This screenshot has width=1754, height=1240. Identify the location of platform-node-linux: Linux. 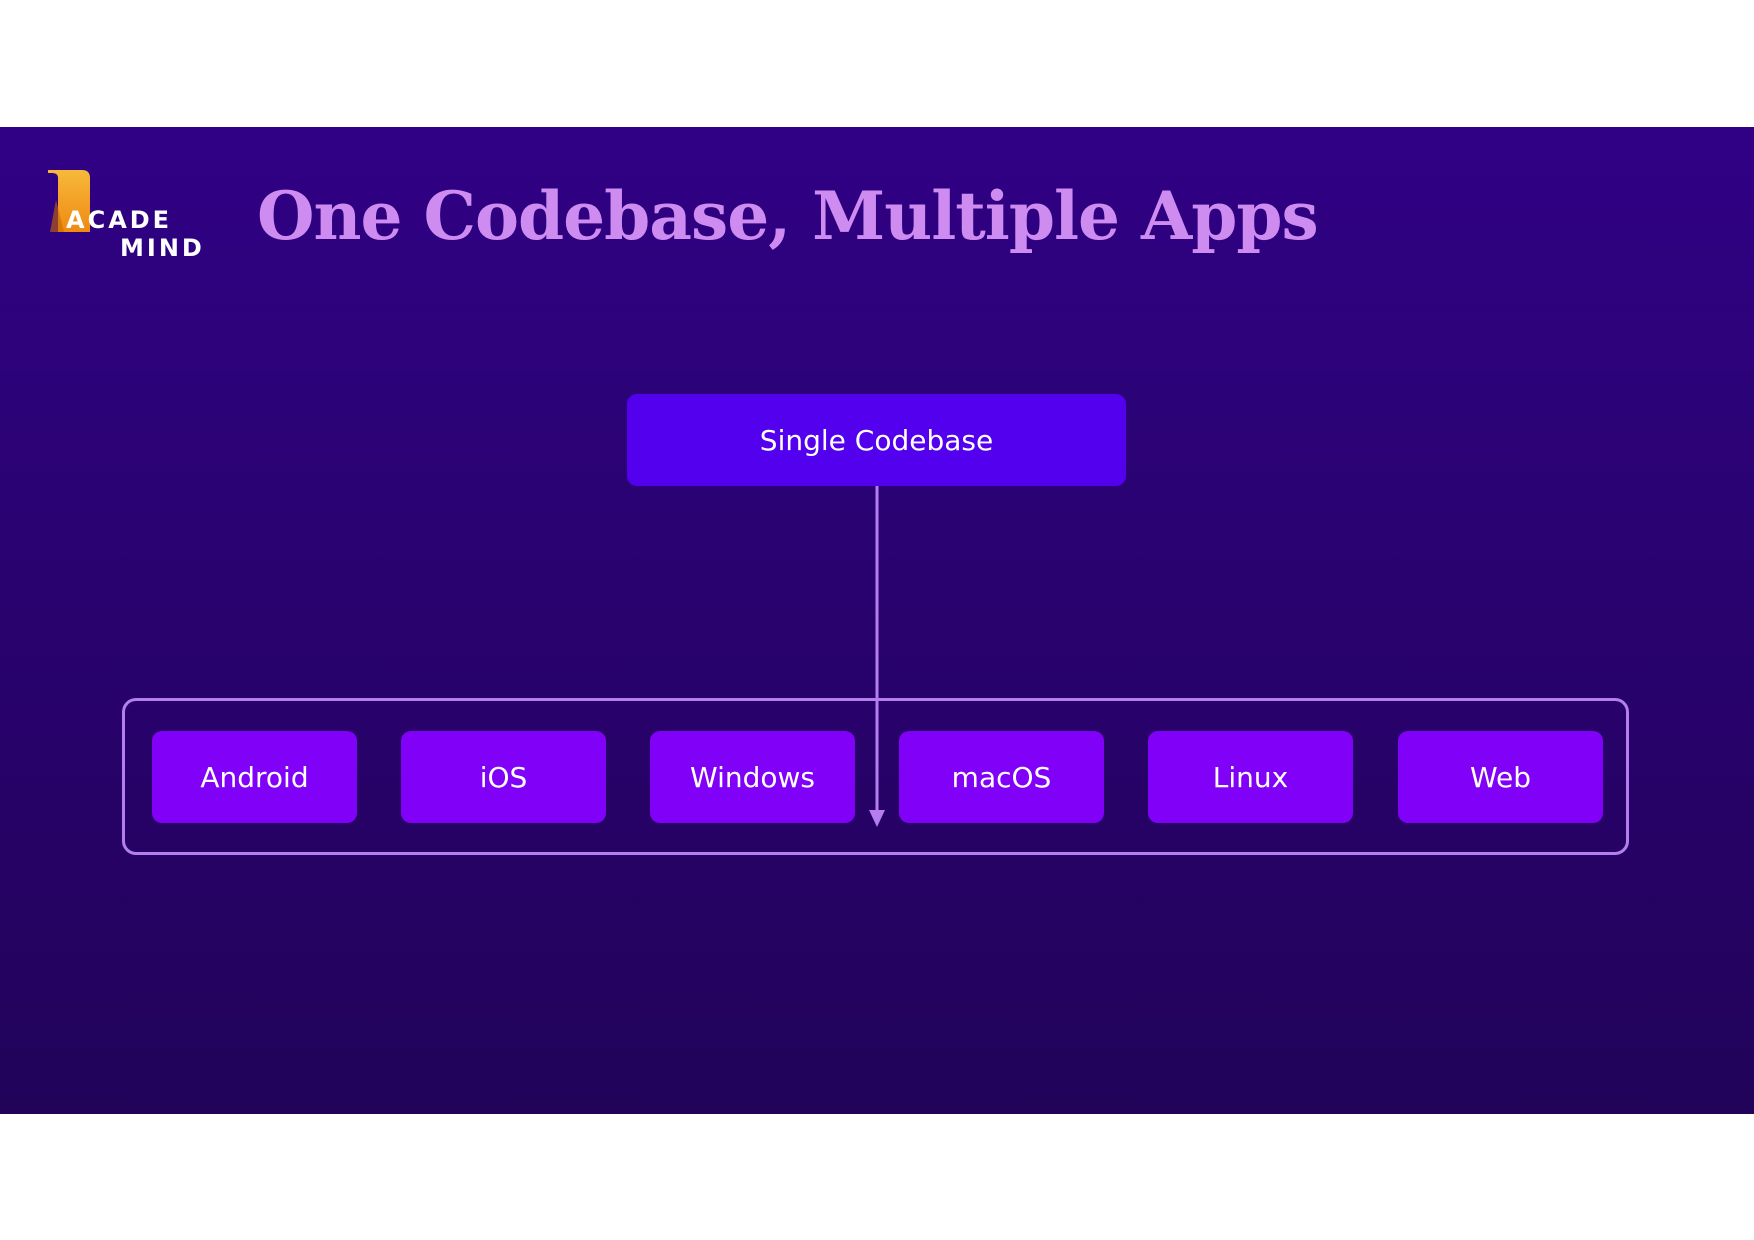
(1250, 777).